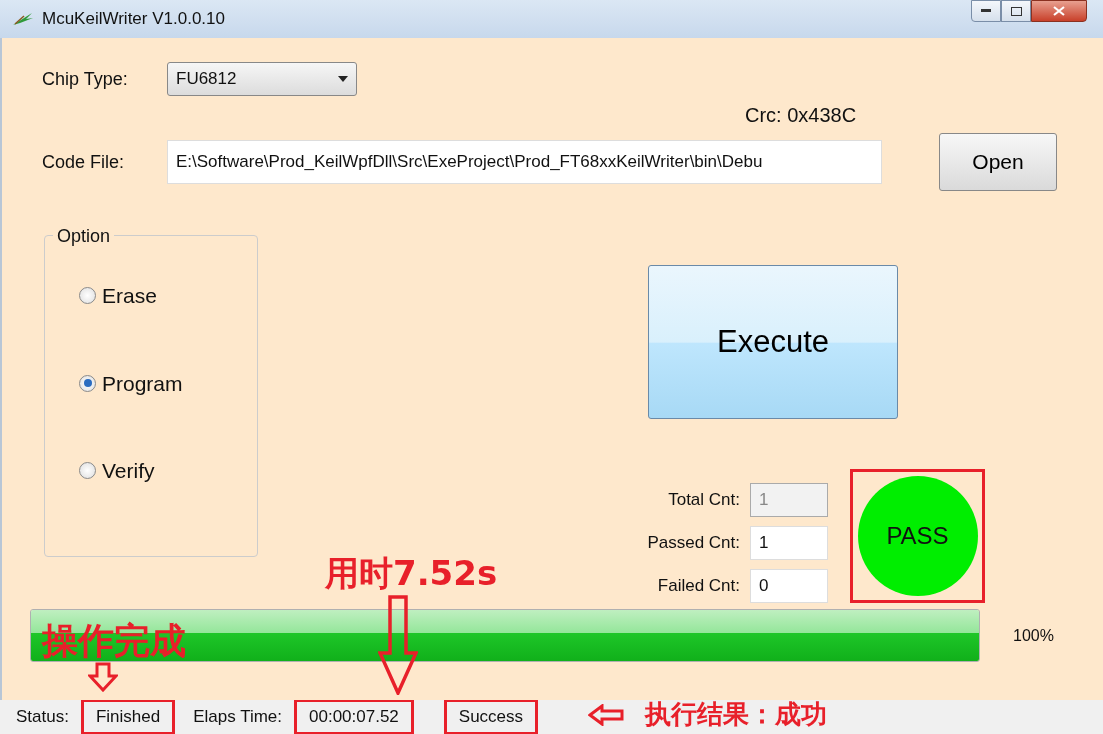 Image resolution: width=1103 pixels, height=734 pixels. I want to click on minimize-button, so click(986, 11).